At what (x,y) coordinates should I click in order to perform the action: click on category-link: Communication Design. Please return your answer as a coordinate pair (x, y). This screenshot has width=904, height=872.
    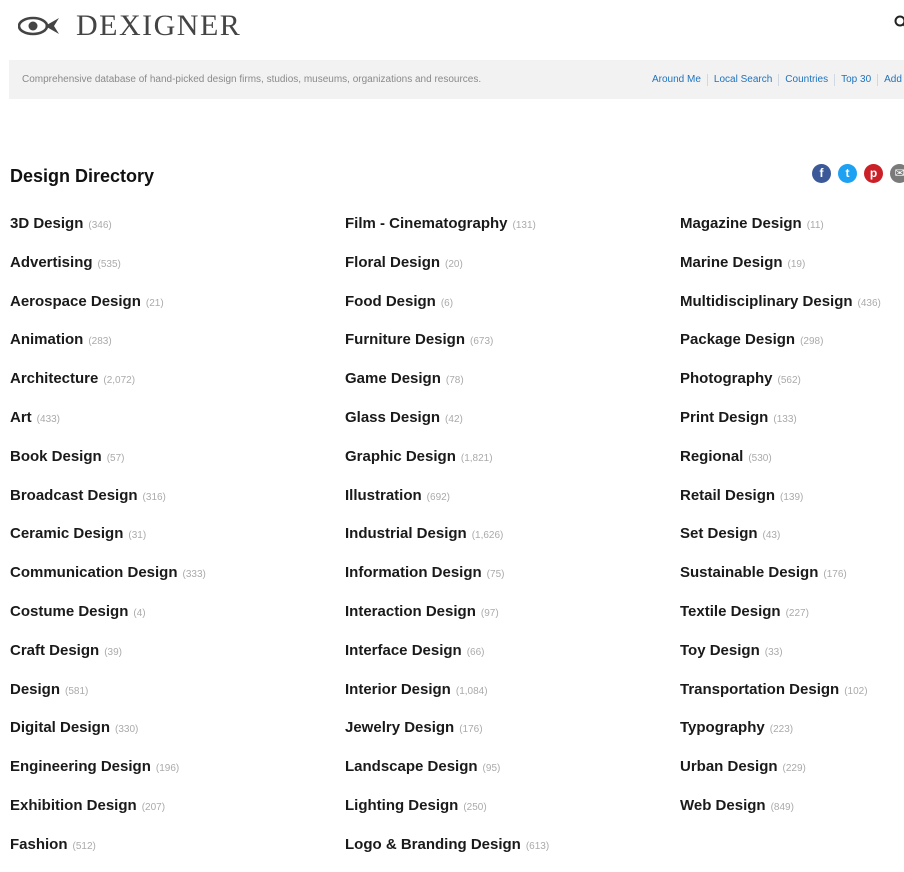
    Looking at the image, I should click on (94, 572).